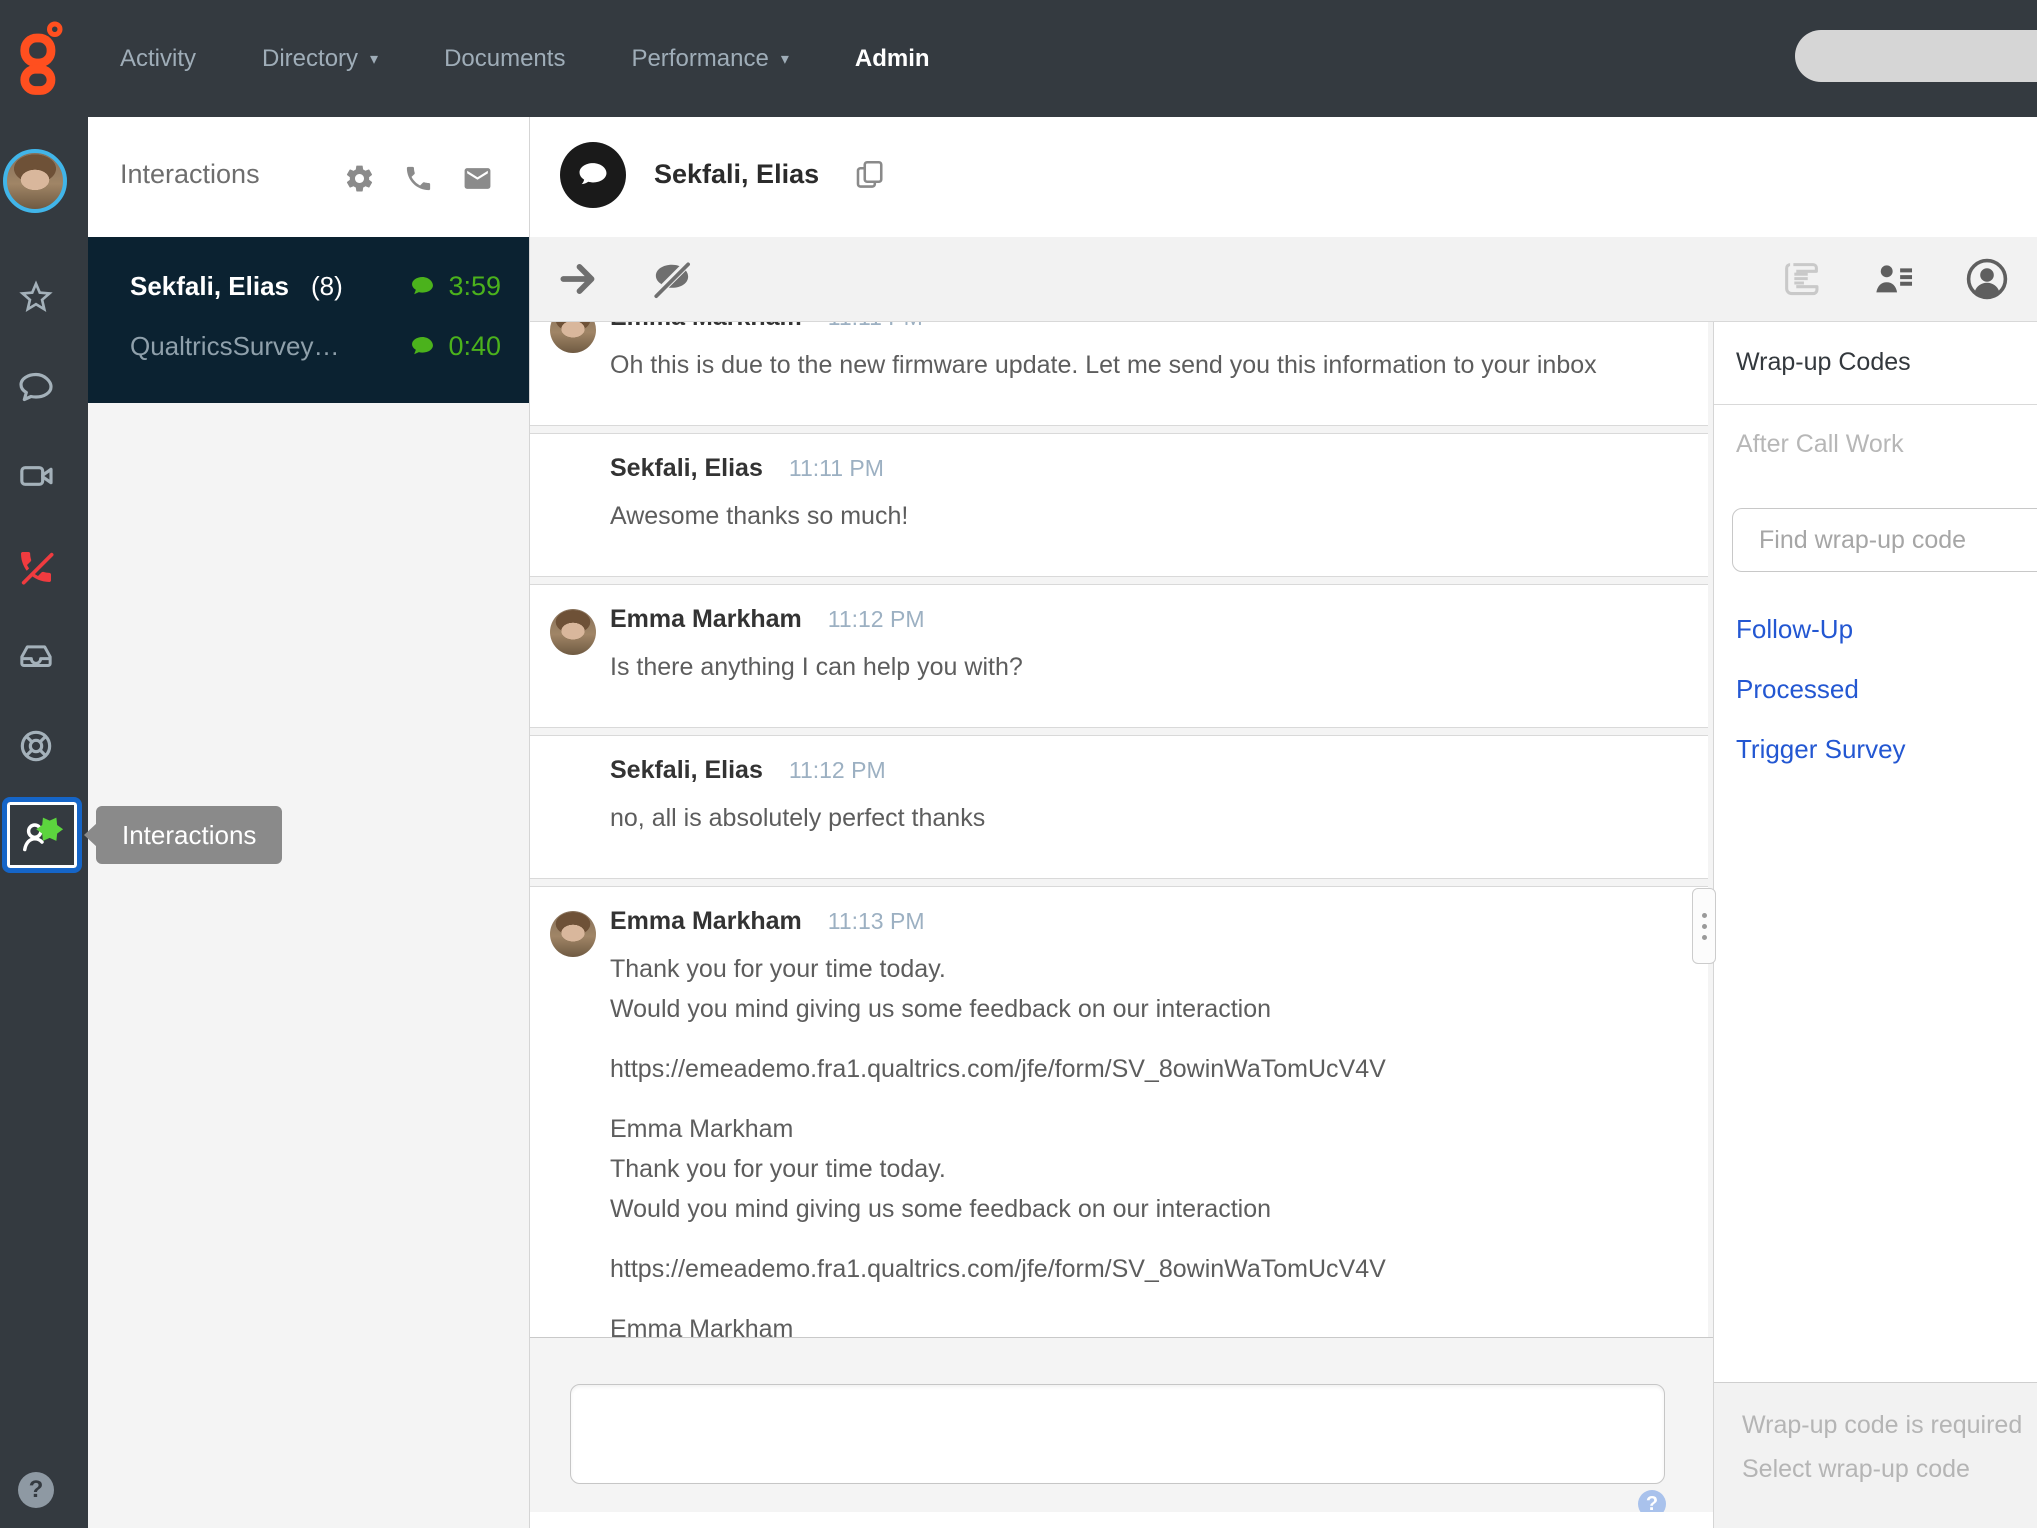 This screenshot has height=1528, width=2037. Describe the element at coordinates (1137, 516) in the screenshot. I see `message-body: Awesome thanks so much!` at that location.